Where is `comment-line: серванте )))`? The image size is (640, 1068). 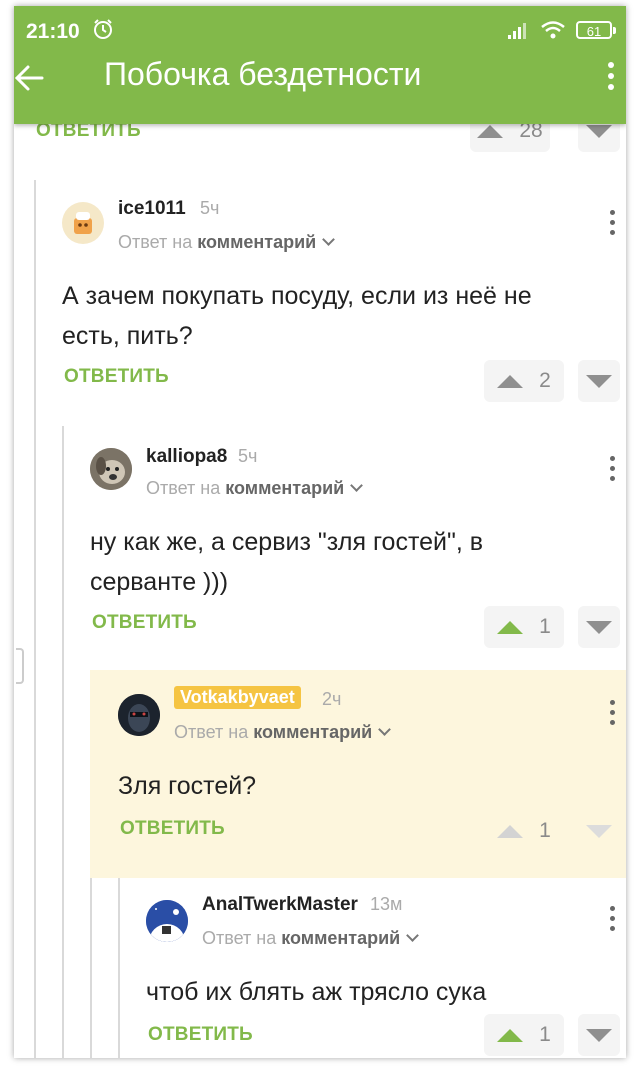 comment-line: серванте ))) is located at coordinates (159, 582).